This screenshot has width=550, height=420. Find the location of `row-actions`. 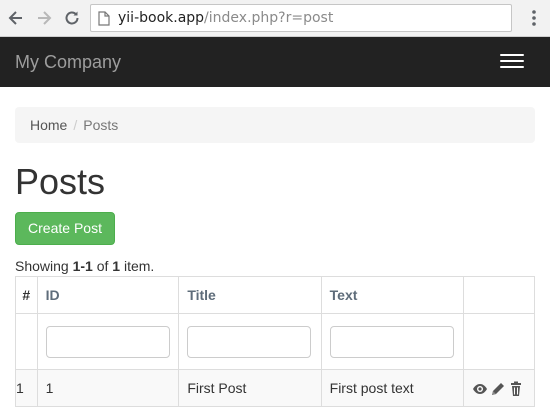

row-actions is located at coordinates (499, 388).